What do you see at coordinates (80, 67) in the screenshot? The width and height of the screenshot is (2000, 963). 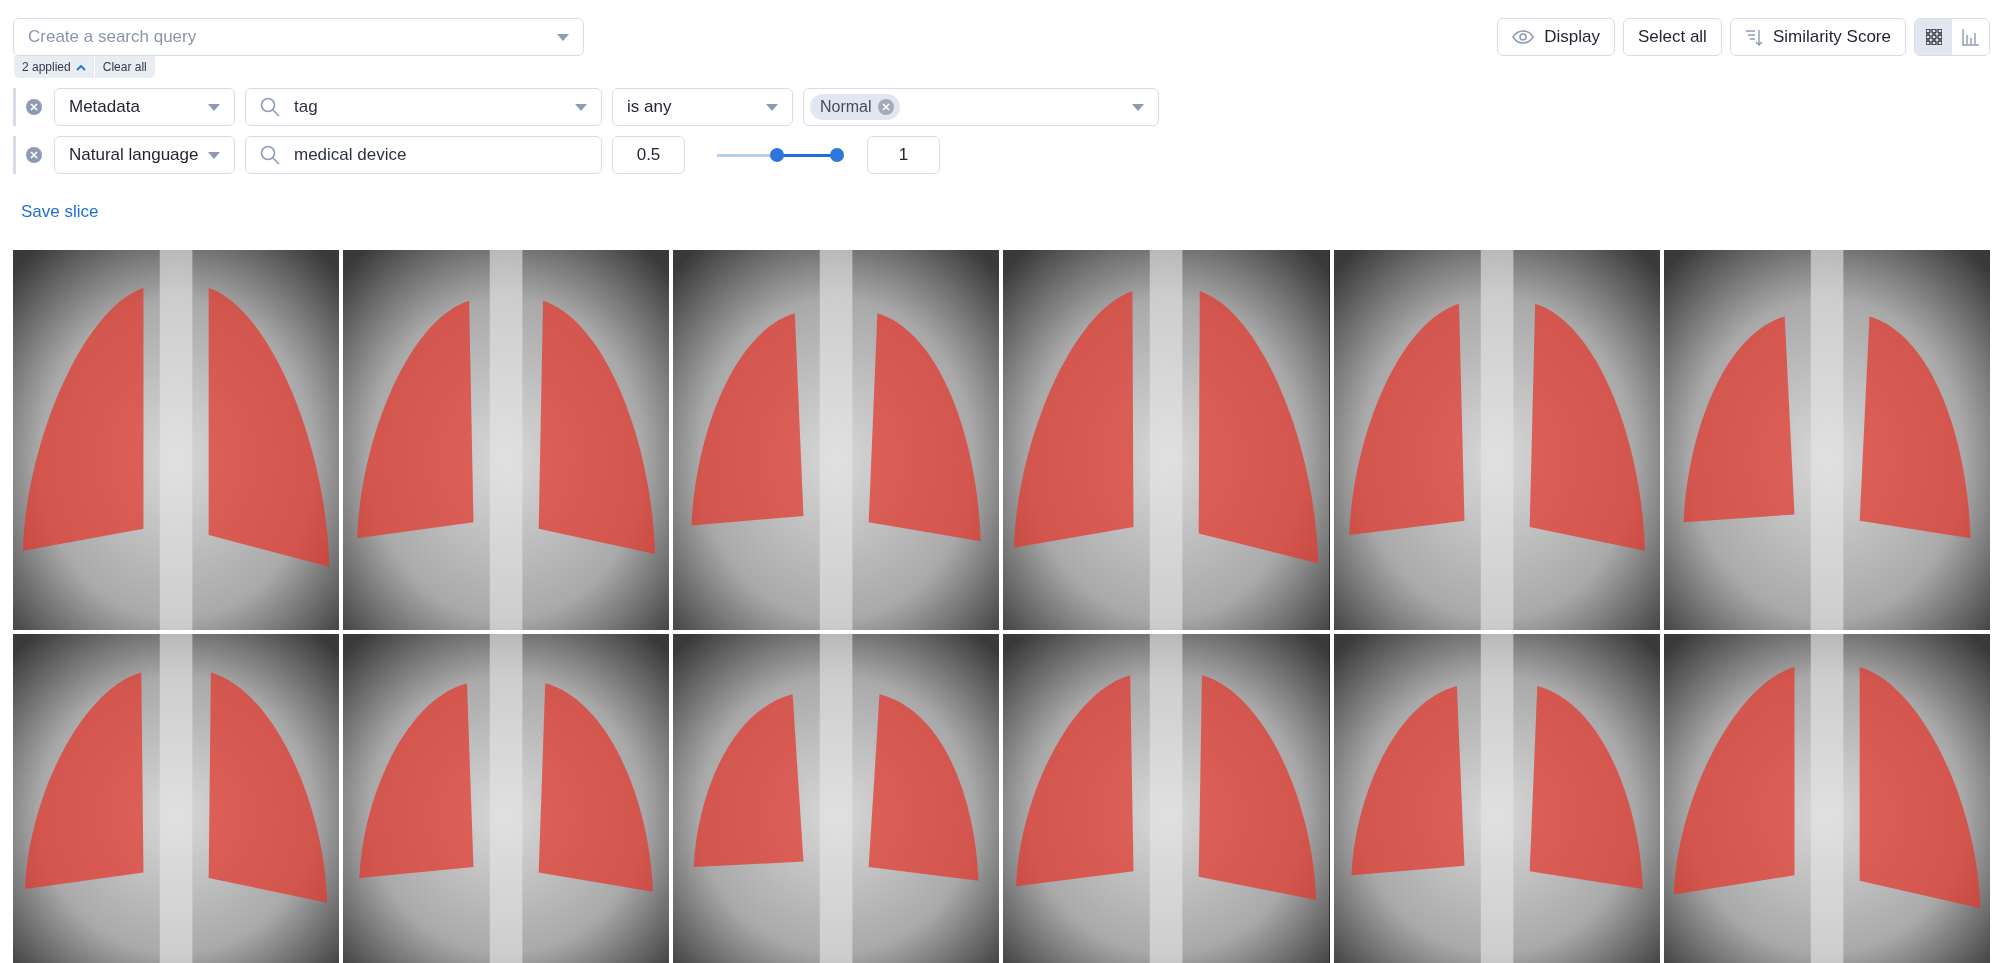 I see `chevron-up-icon` at bounding box center [80, 67].